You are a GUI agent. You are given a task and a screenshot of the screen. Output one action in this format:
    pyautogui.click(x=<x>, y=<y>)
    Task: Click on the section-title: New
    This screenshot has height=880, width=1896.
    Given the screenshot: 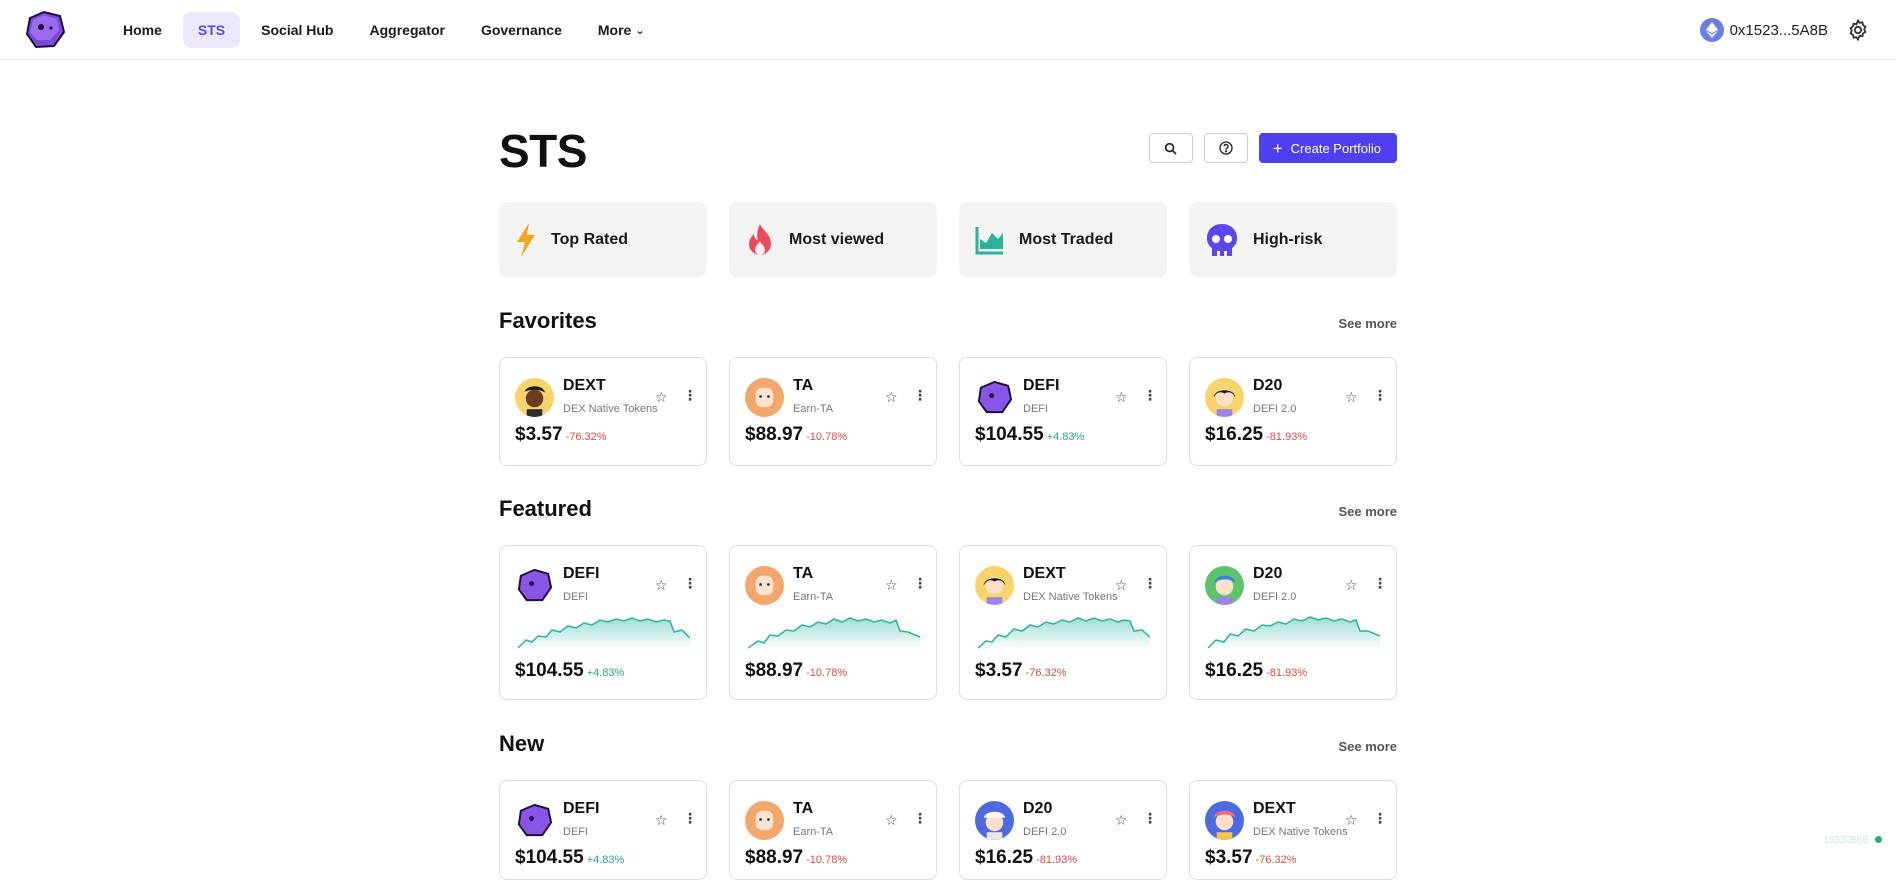 What is the action you would take?
    pyautogui.click(x=521, y=744)
    